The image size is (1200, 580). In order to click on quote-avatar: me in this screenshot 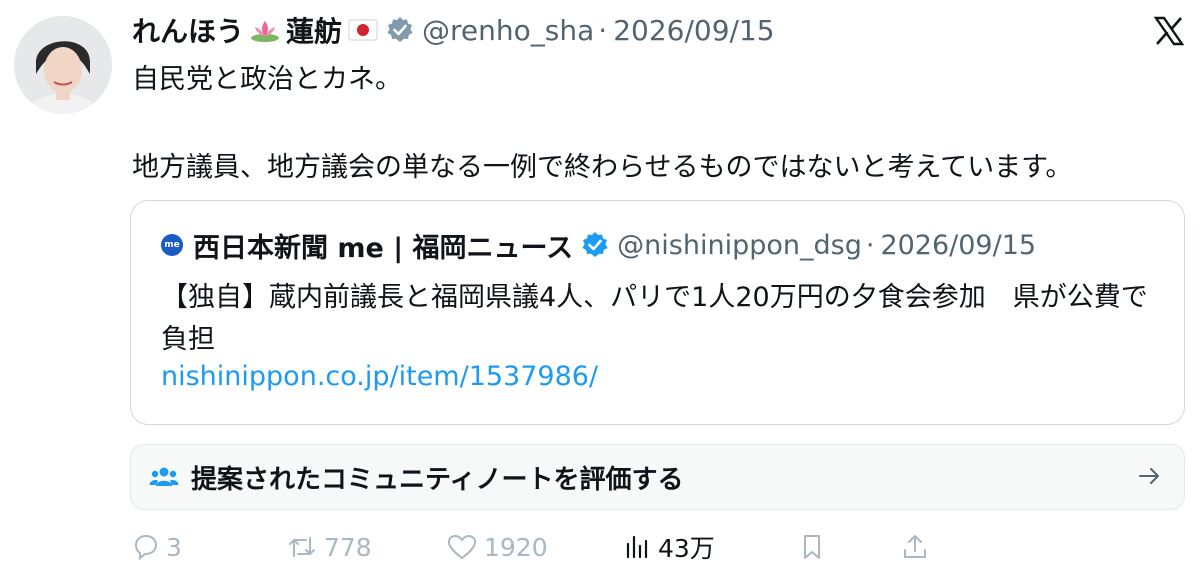, I will do `click(172, 245)`.